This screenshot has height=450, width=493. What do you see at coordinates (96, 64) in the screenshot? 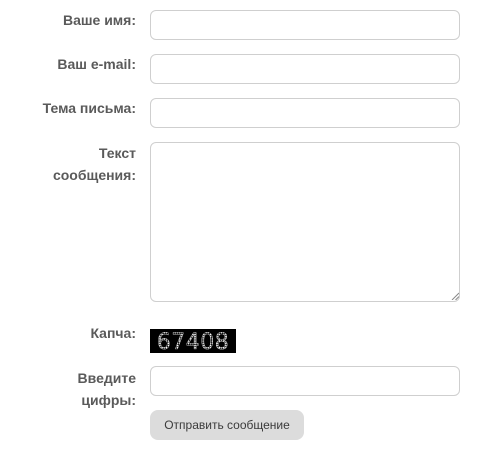
I see `email-label: Ваш e-mail:` at bounding box center [96, 64].